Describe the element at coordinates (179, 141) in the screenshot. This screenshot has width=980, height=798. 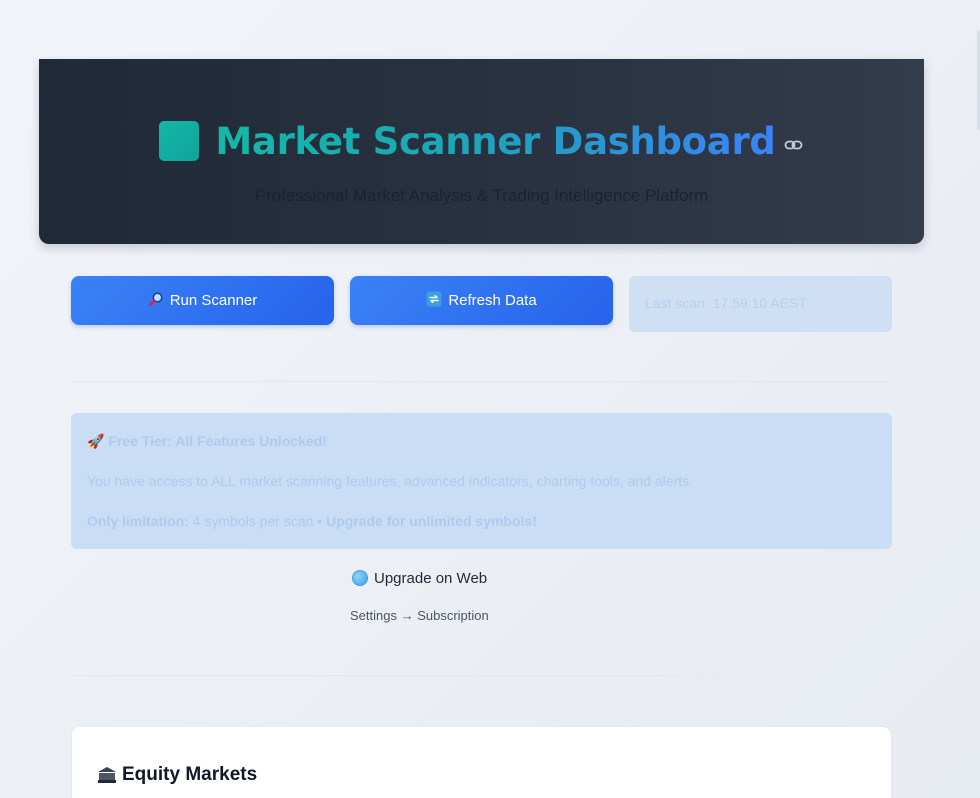
I see `teal-square-icon` at that location.